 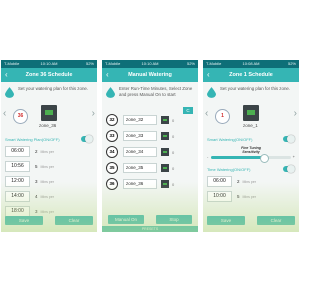 I want to click on nav-bar: ‹ Manual Watering, so click(x=150, y=75).